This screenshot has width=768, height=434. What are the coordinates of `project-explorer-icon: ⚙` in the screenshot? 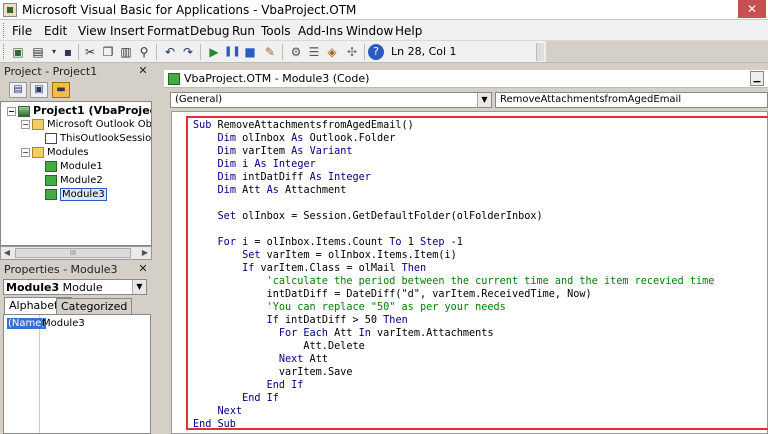 It's located at (296, 52).